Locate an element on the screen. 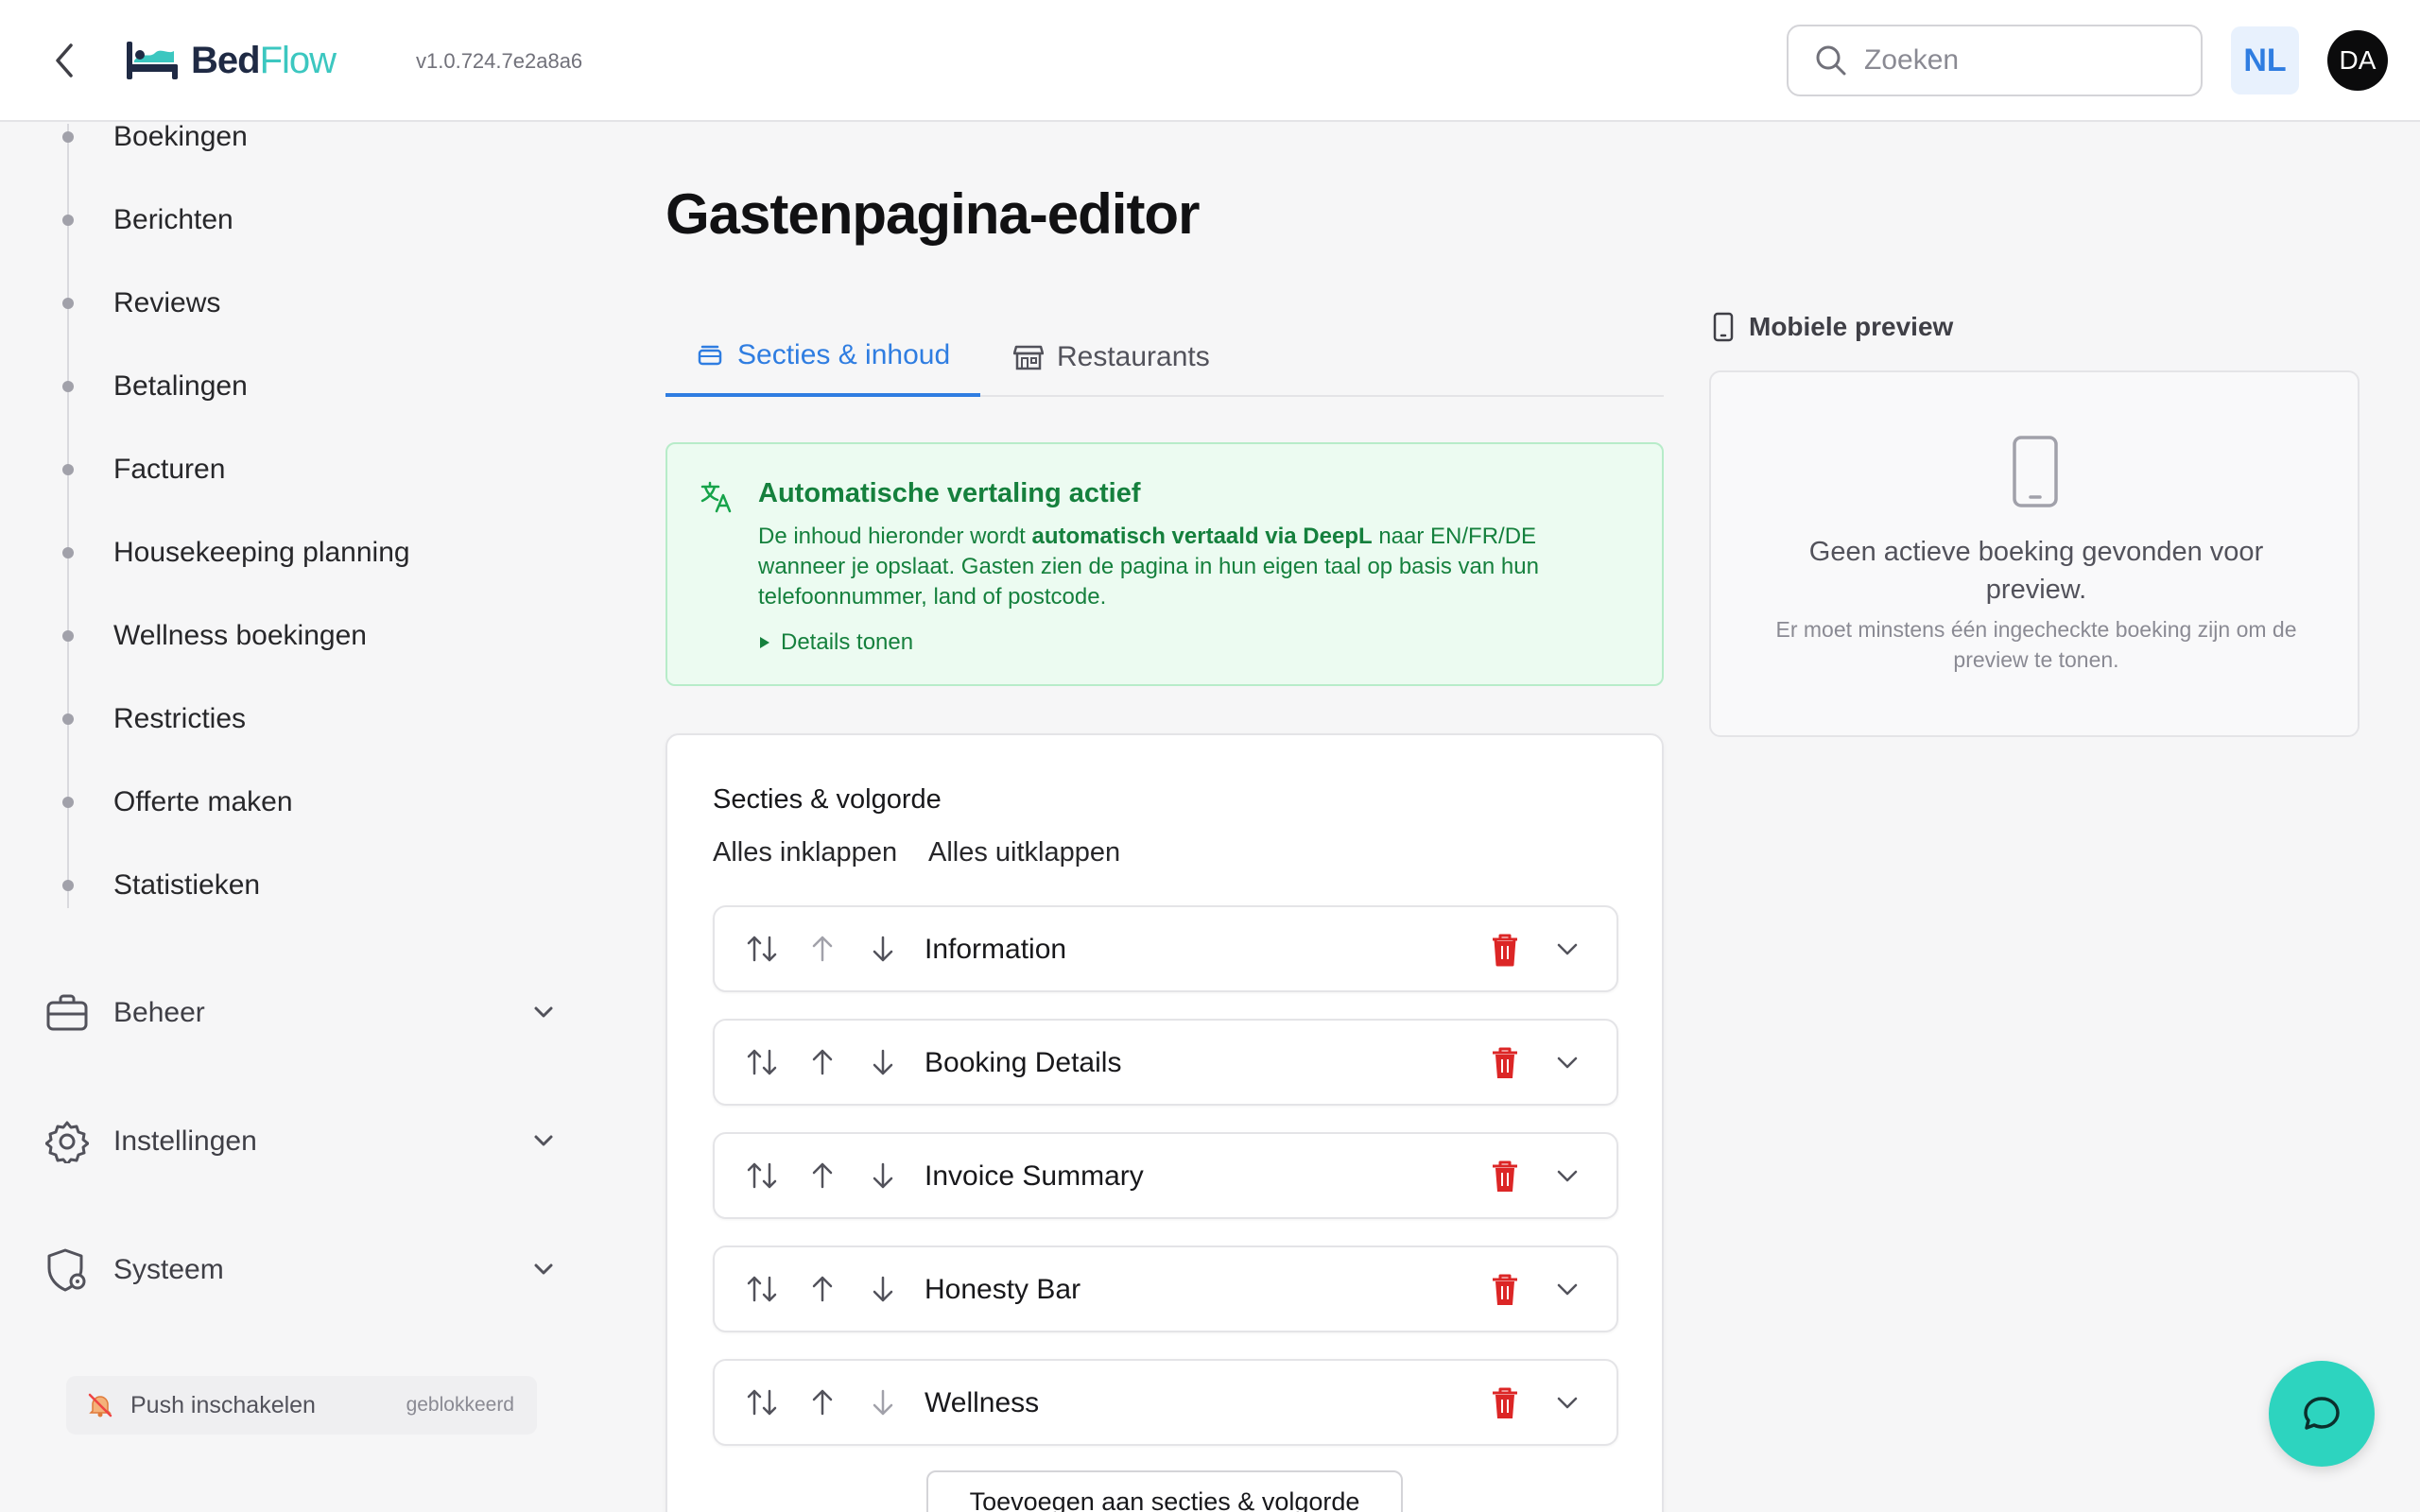  stack-icon is located at coordinates (710, 355).